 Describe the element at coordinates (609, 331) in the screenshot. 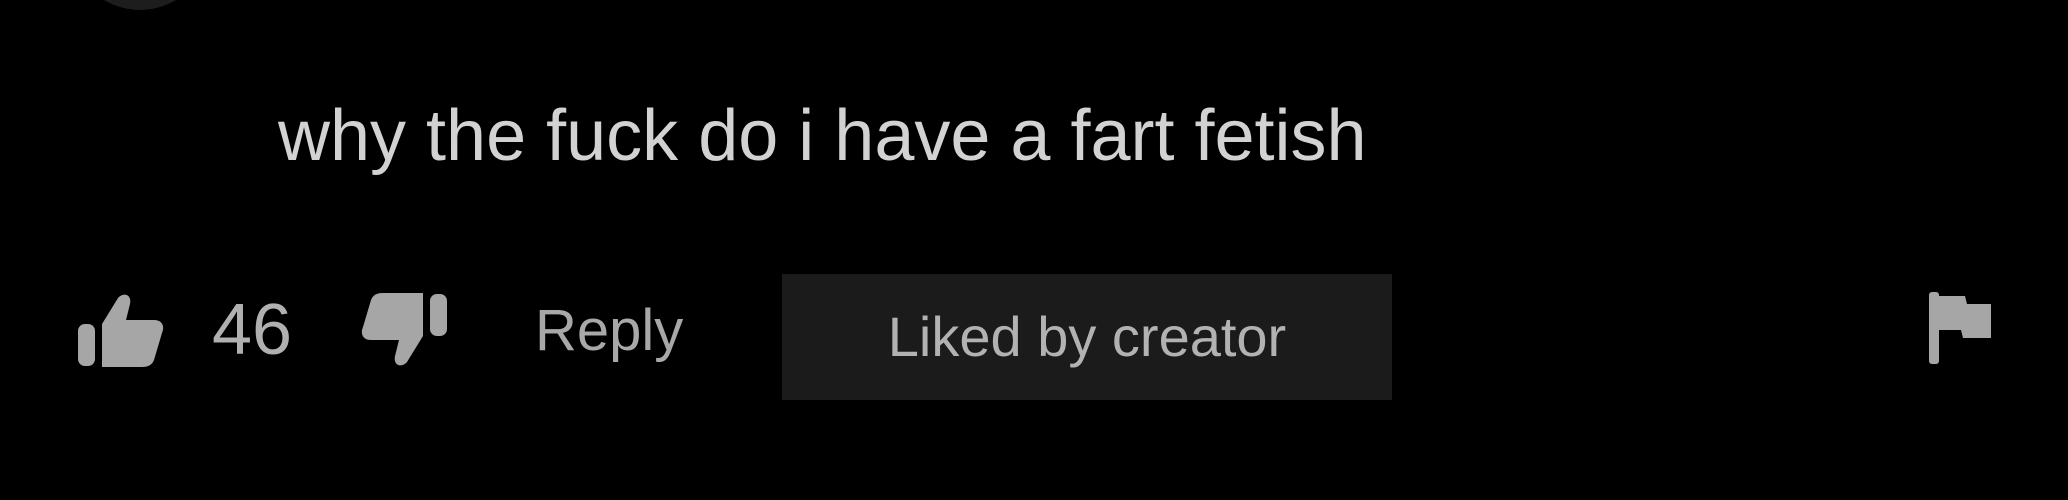

I see `reply-button: Reply` at that location.